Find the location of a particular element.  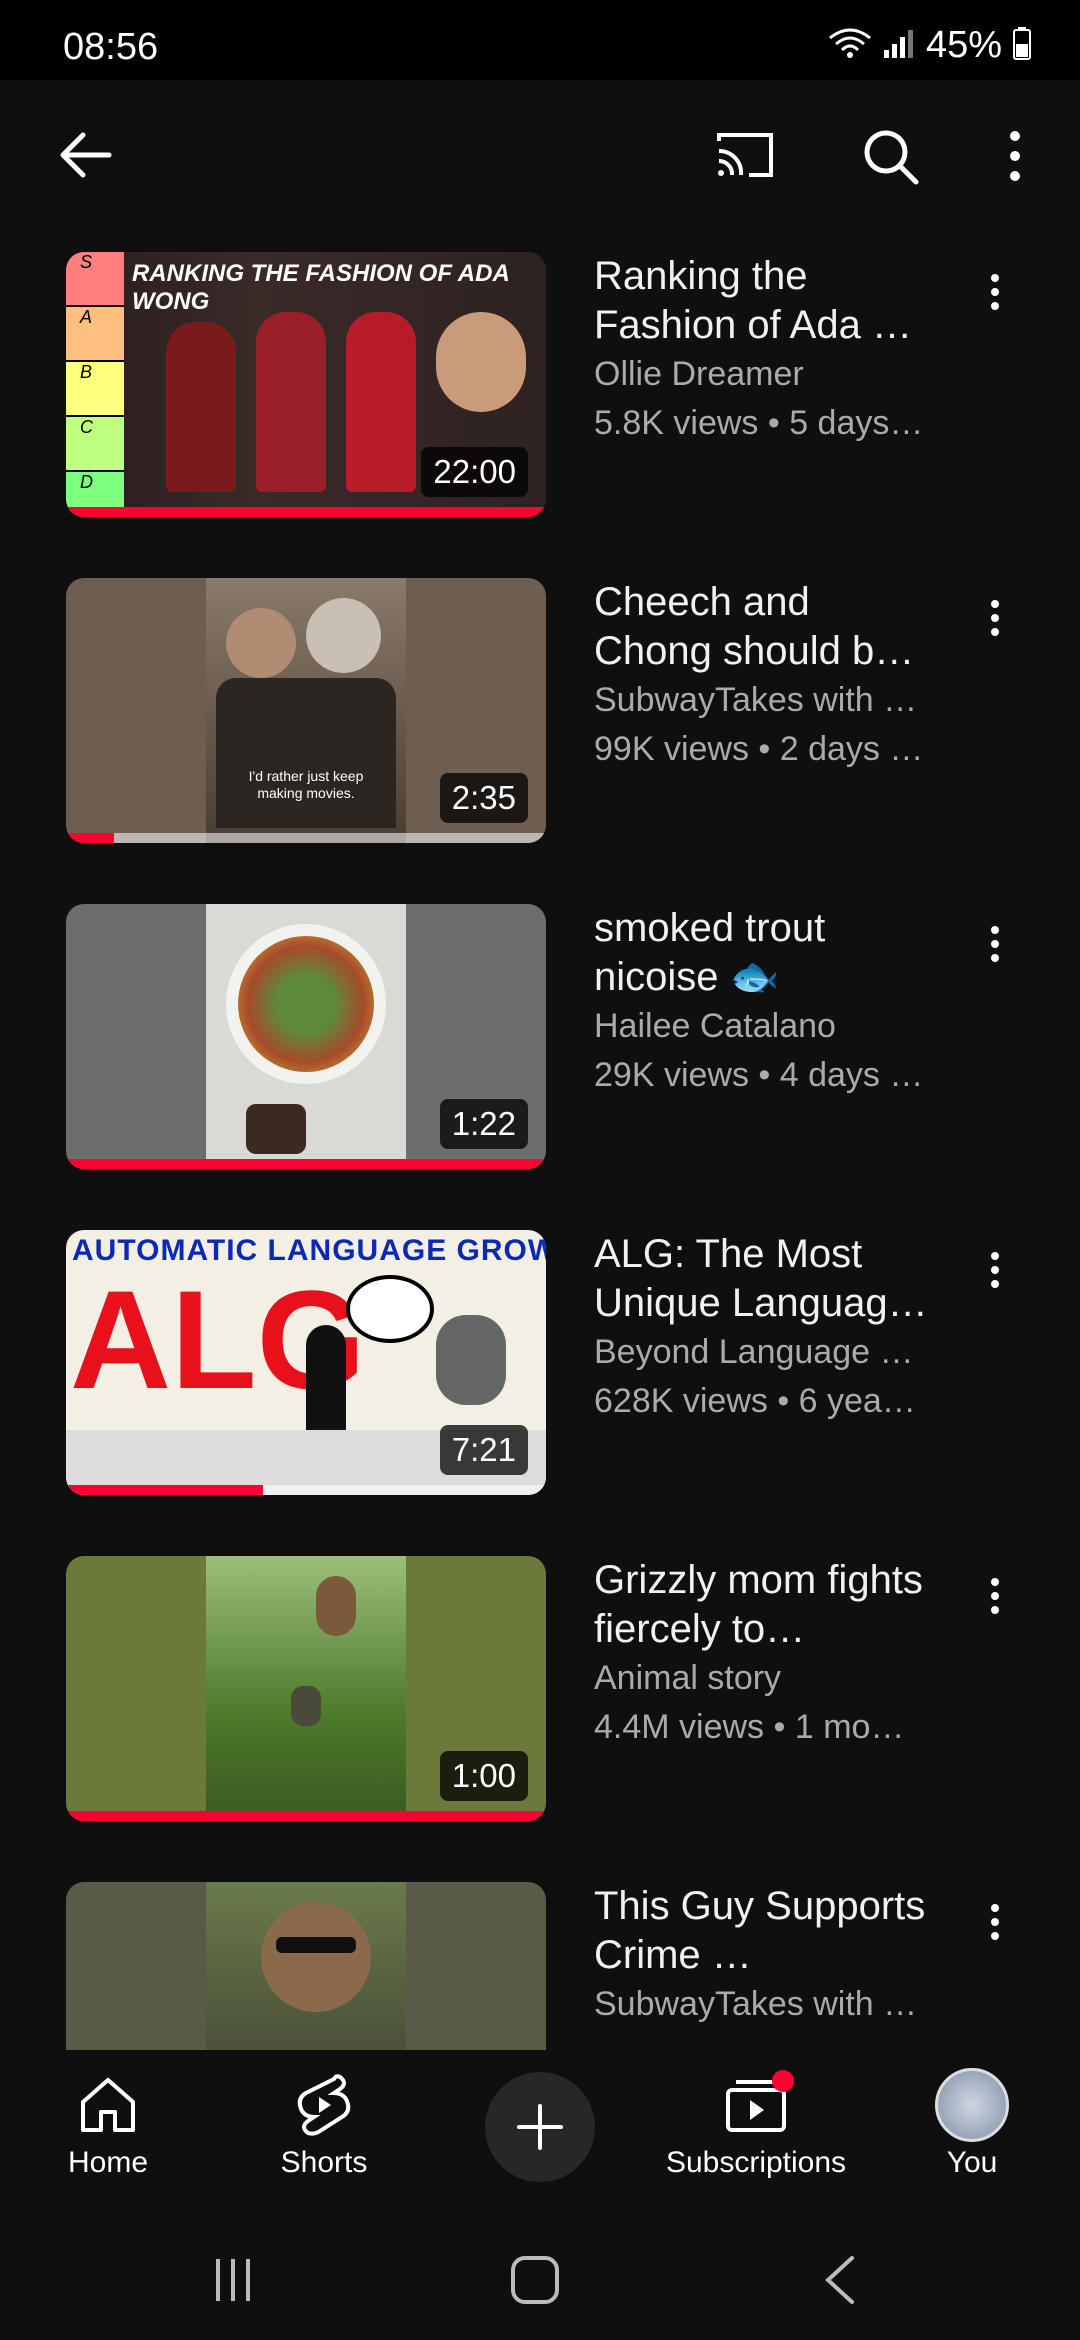

cast-button is located at coordinates (745, 155).